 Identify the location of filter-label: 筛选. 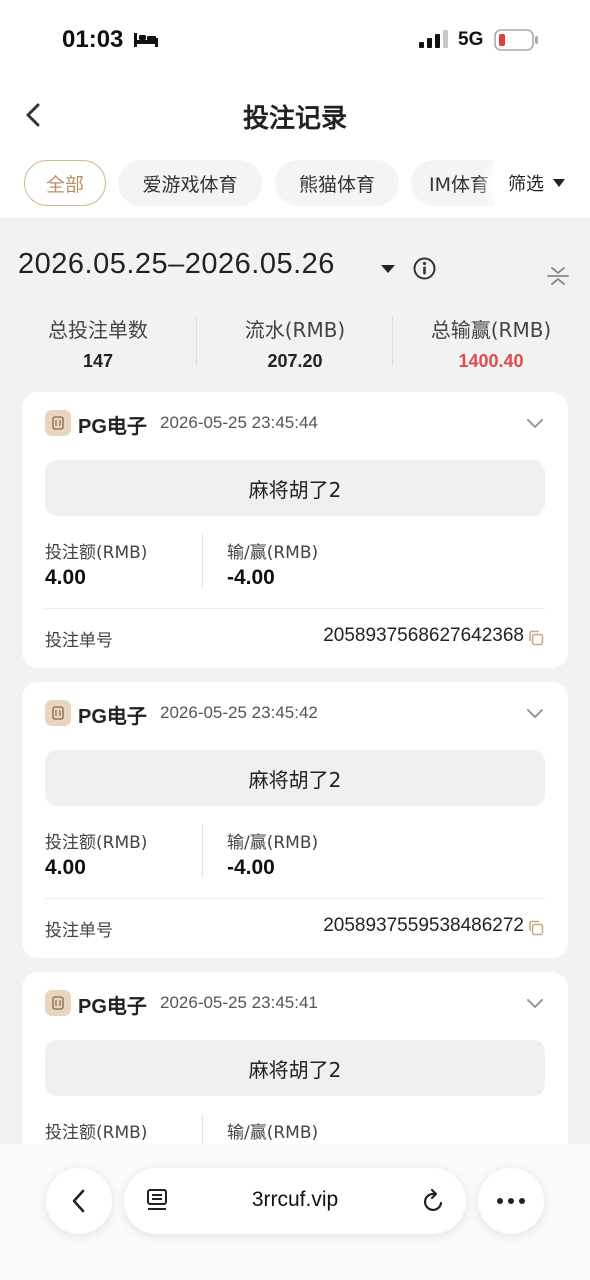
(526, 184).